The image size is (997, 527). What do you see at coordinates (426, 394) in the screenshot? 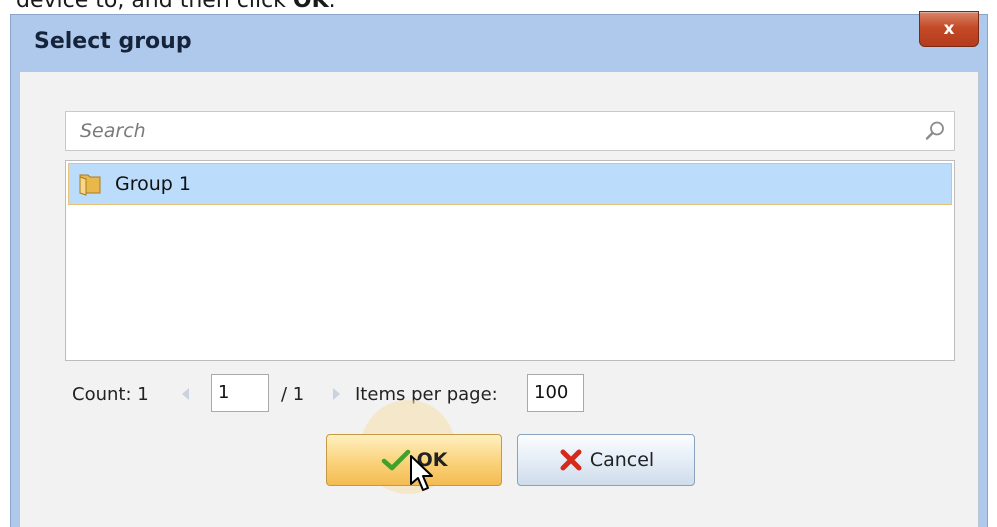
I see `items-per-page-label: Items per page:` at bounding box center [426, 394].